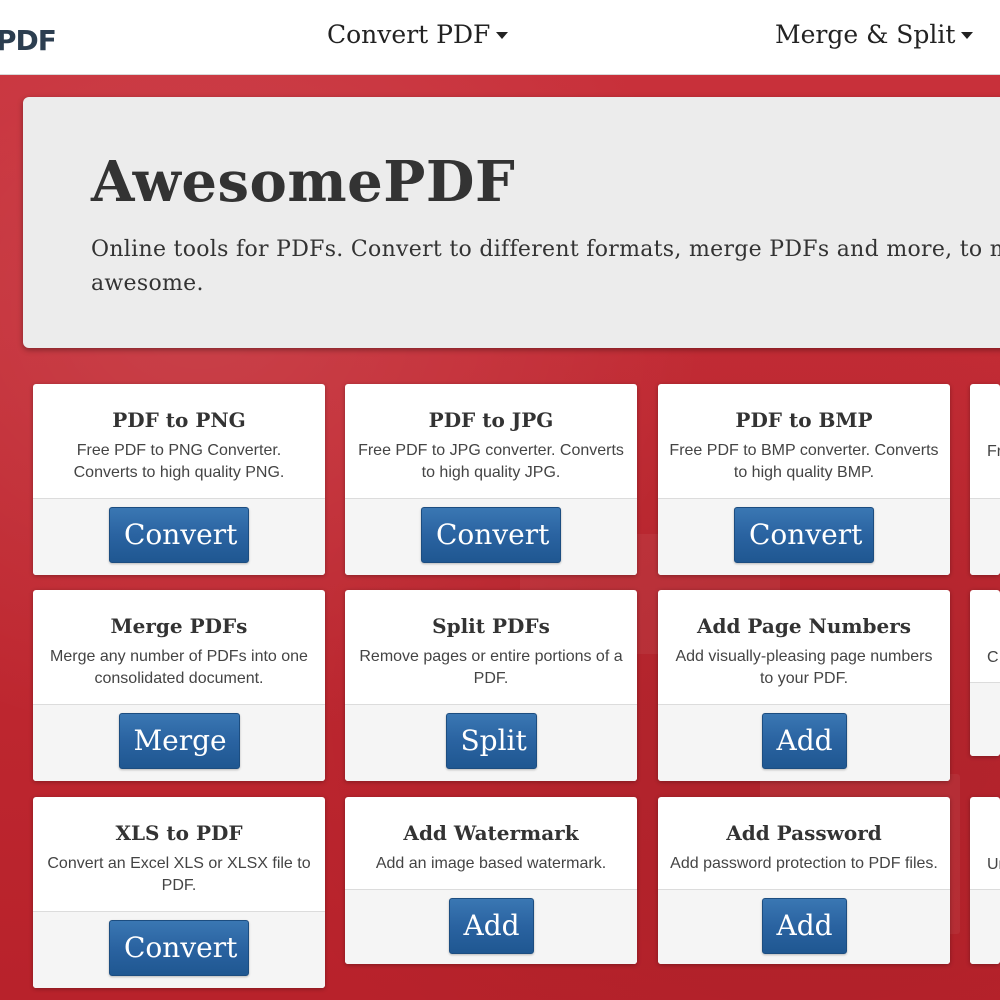 The image size is (1000, 1000). I want to click on card-title: PDF to JPG, so click(491, 420).